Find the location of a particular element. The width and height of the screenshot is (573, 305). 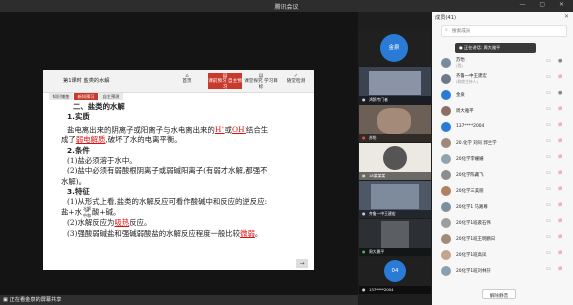

member-row: 20化学陈藏飞 ▭ ⊘ is located at coordinates (502, 175).